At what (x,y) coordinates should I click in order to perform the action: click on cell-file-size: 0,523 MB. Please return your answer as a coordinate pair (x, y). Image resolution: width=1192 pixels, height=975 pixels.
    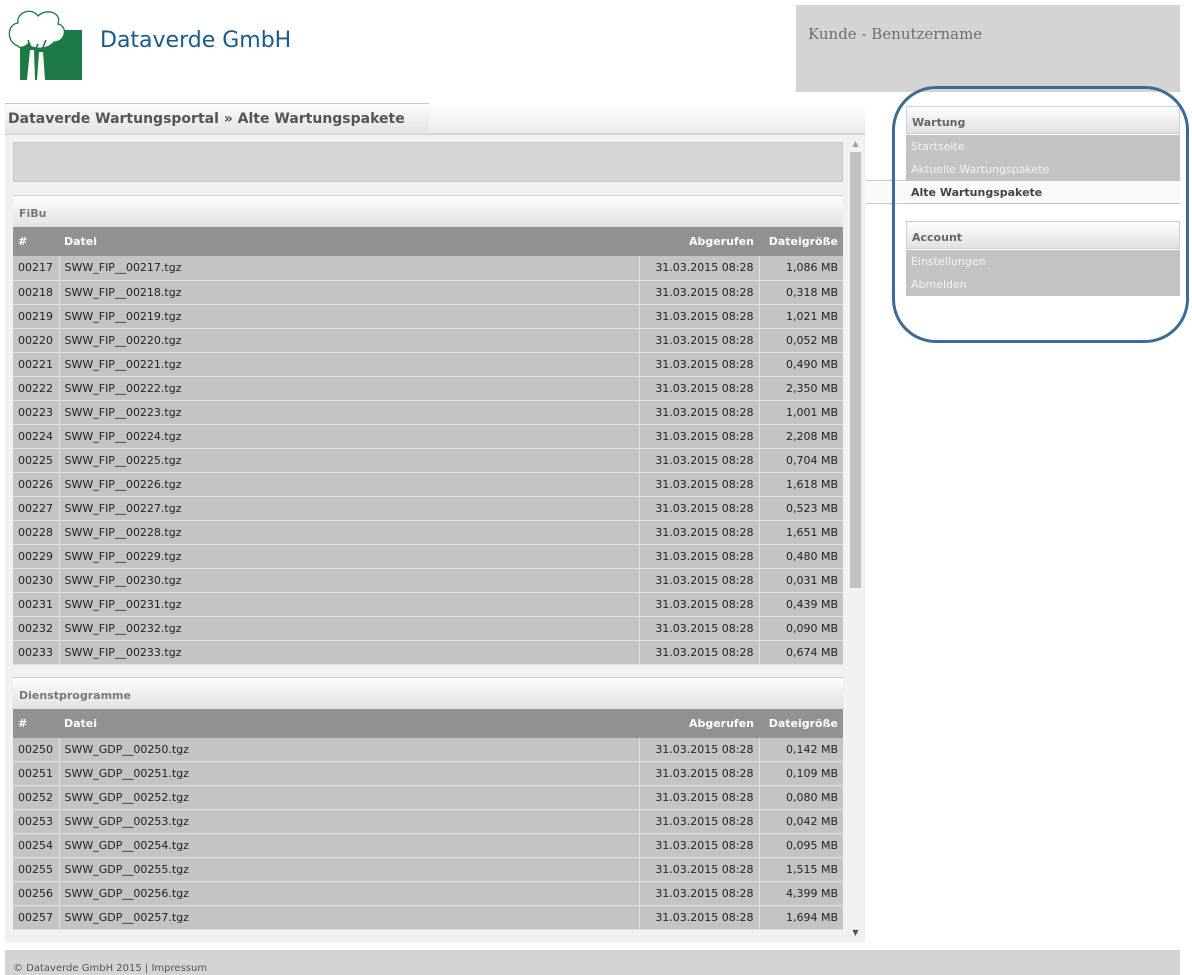
    Looking at the image, I should click on (801, 508).